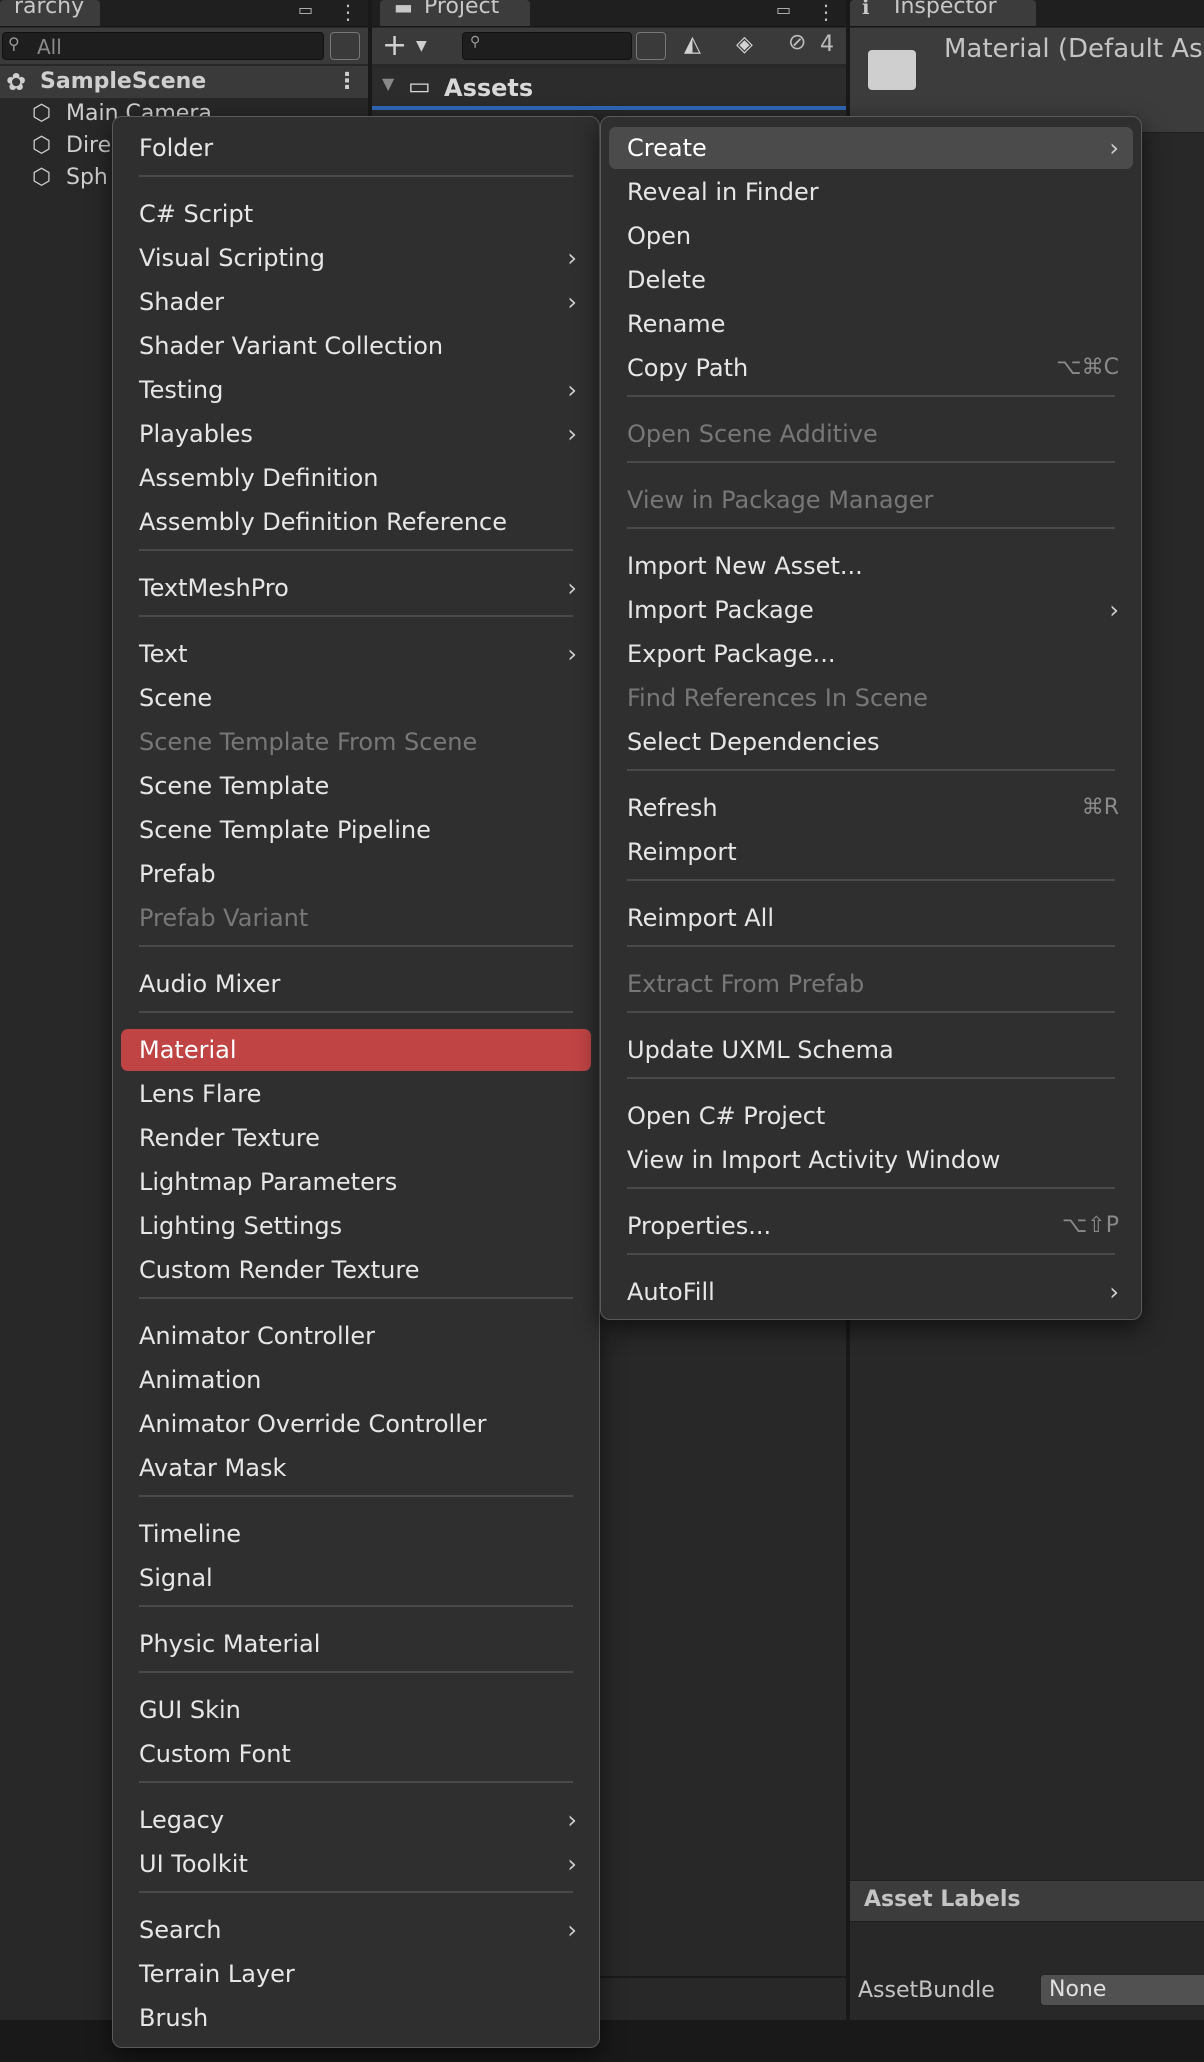  I want to click on menu-item-prefab: Prefab, so click(356, 874).